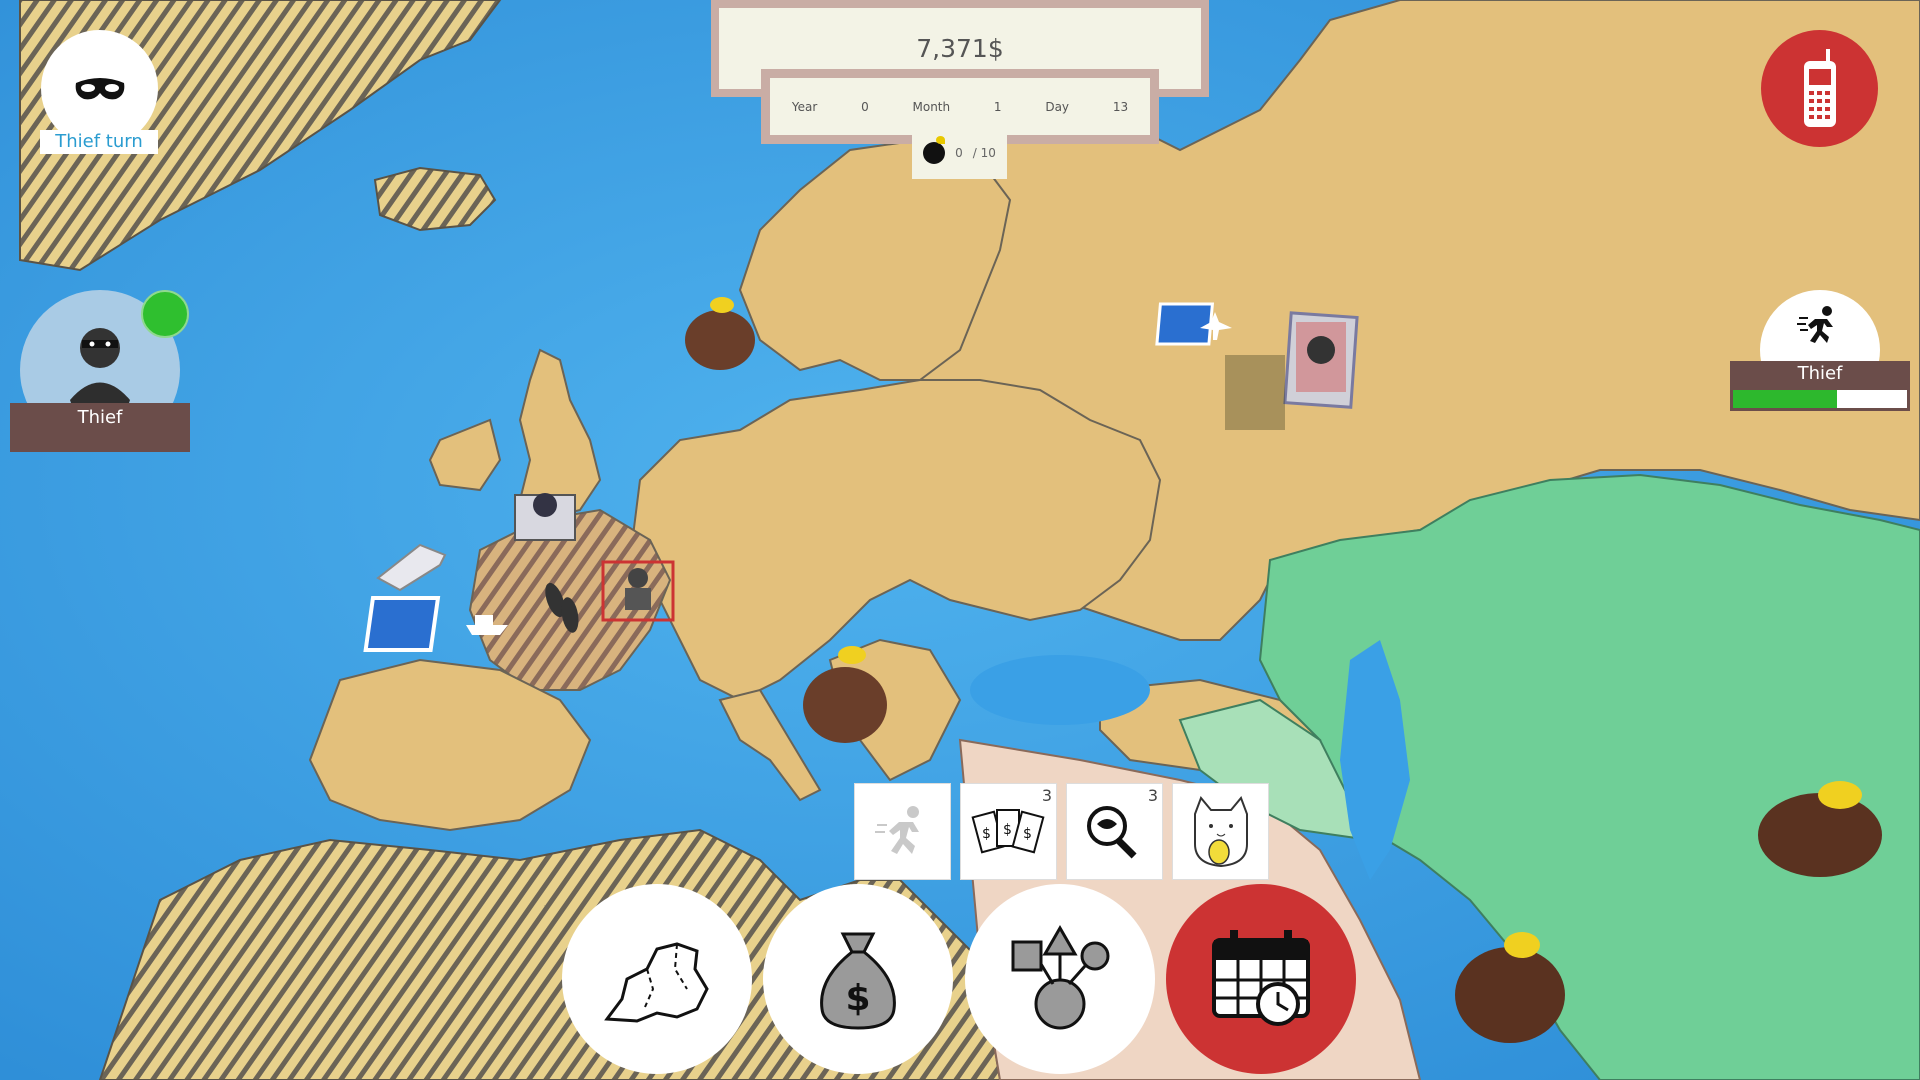 The width and height of the screenshot is (1920, 1080). I want to click on map-icon, so click(656, 982).